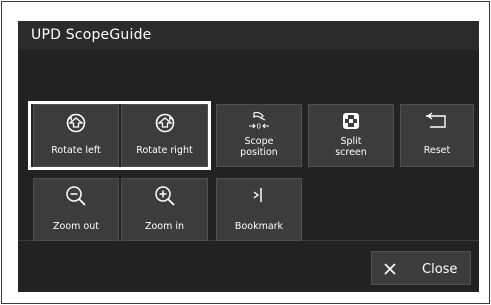 The image size is (491, 305). Describe the element at coordinates (259, 127) in the screenshot. I see `svg-text: 0` at that location.